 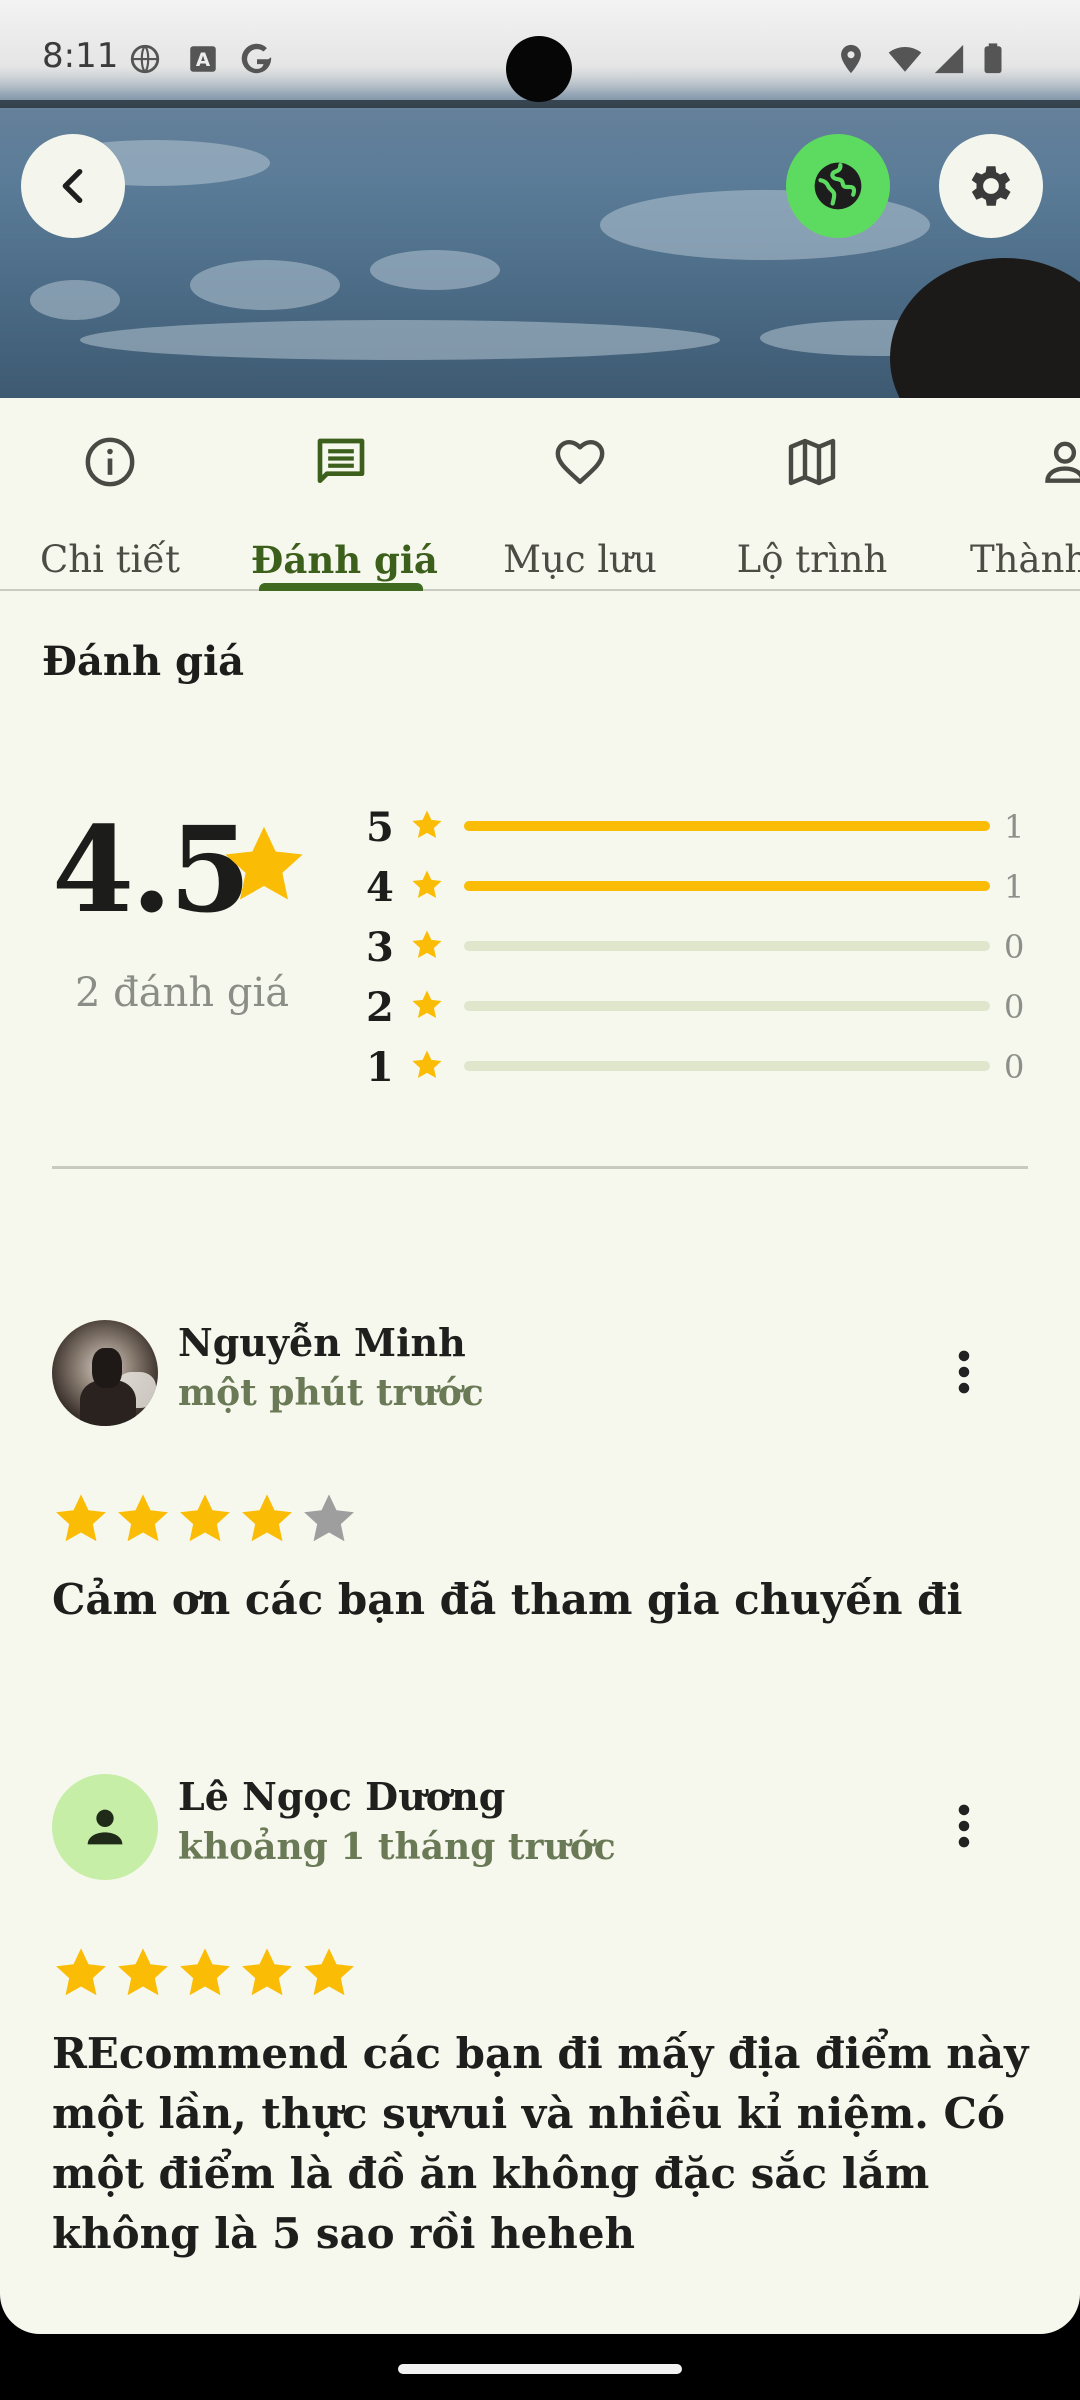 What do you see at coordinates (143, 661) in the screenshot?
I see `section-title: Đánh giá` at bounding box center [143, 661].